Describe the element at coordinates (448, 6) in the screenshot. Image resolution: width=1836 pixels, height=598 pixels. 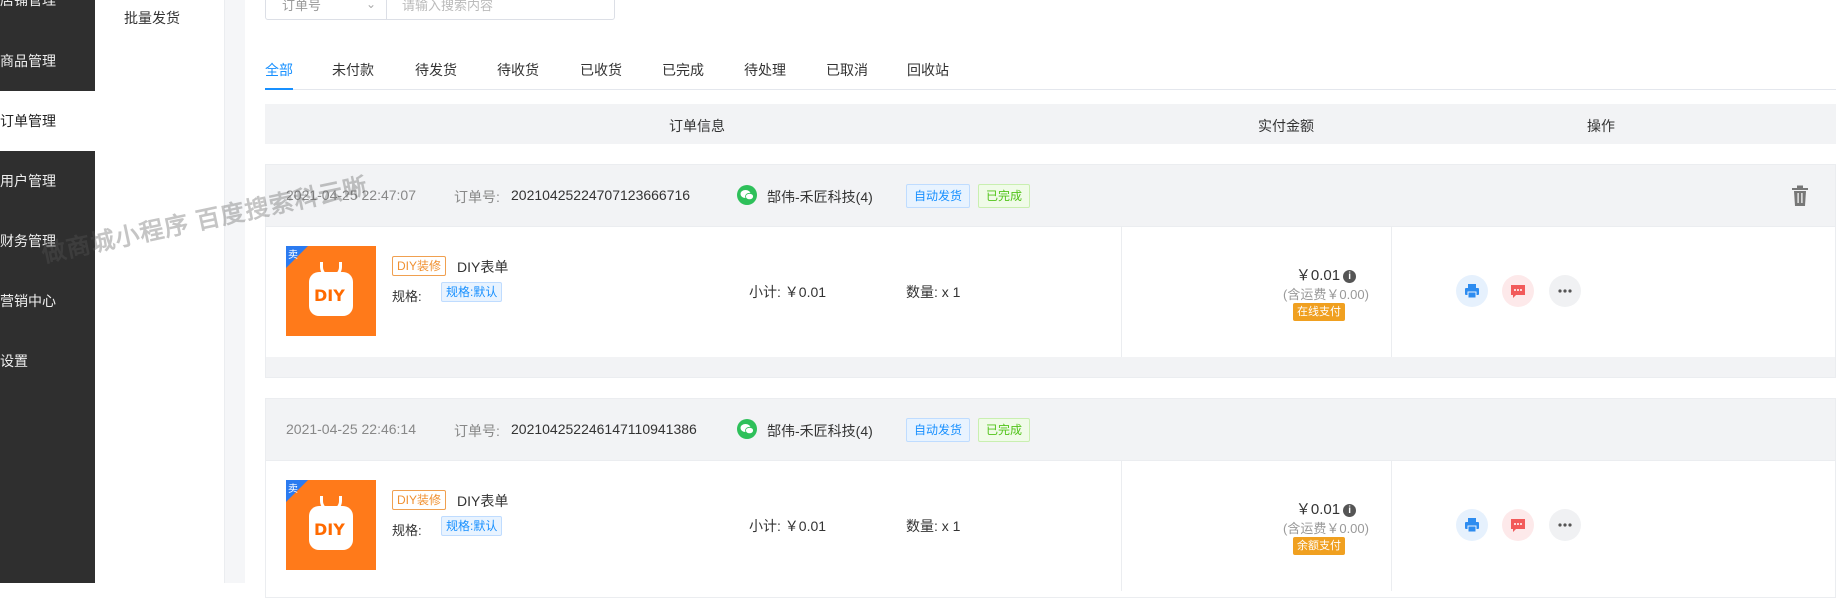
I see `search-placeholder: 请输入搜索内容` at that location.